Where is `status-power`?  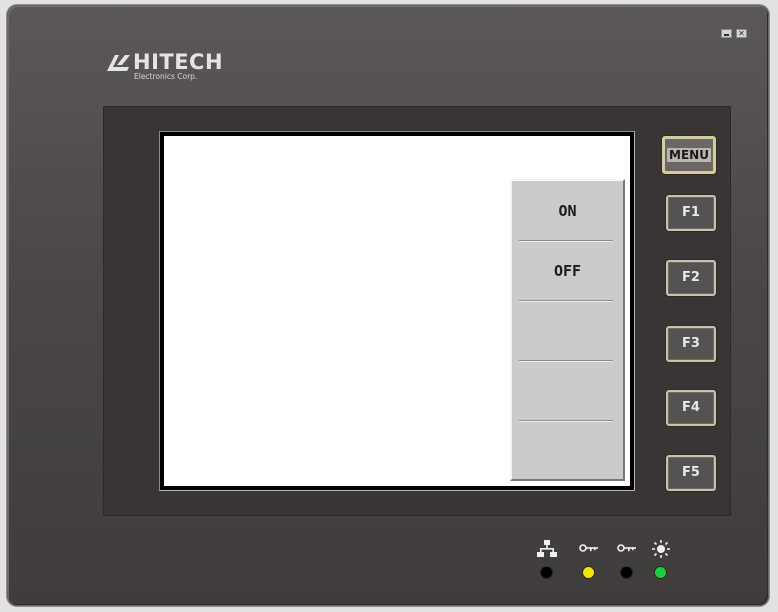
status-power is located at coordinates (661, 564).